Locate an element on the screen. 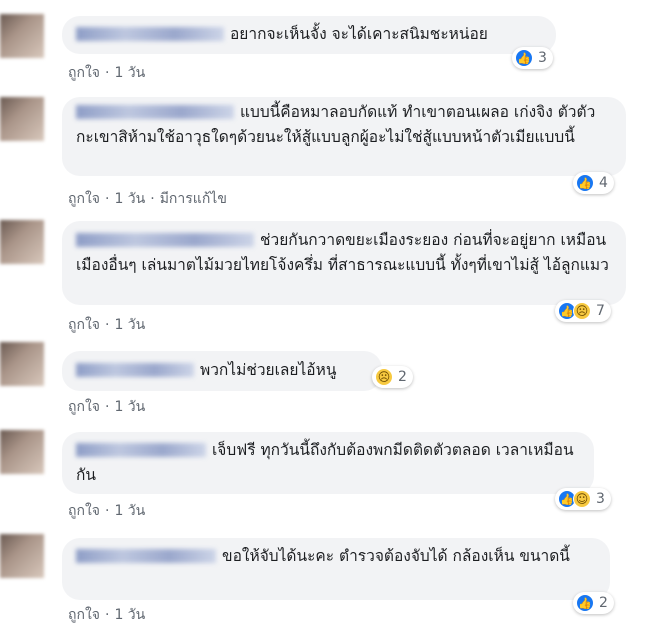 The height and width of the screenshot is (639, 650). comment-bubble: พวกไม่ช่วยเลยไอ้หนู is located at coordinates (222, 371).